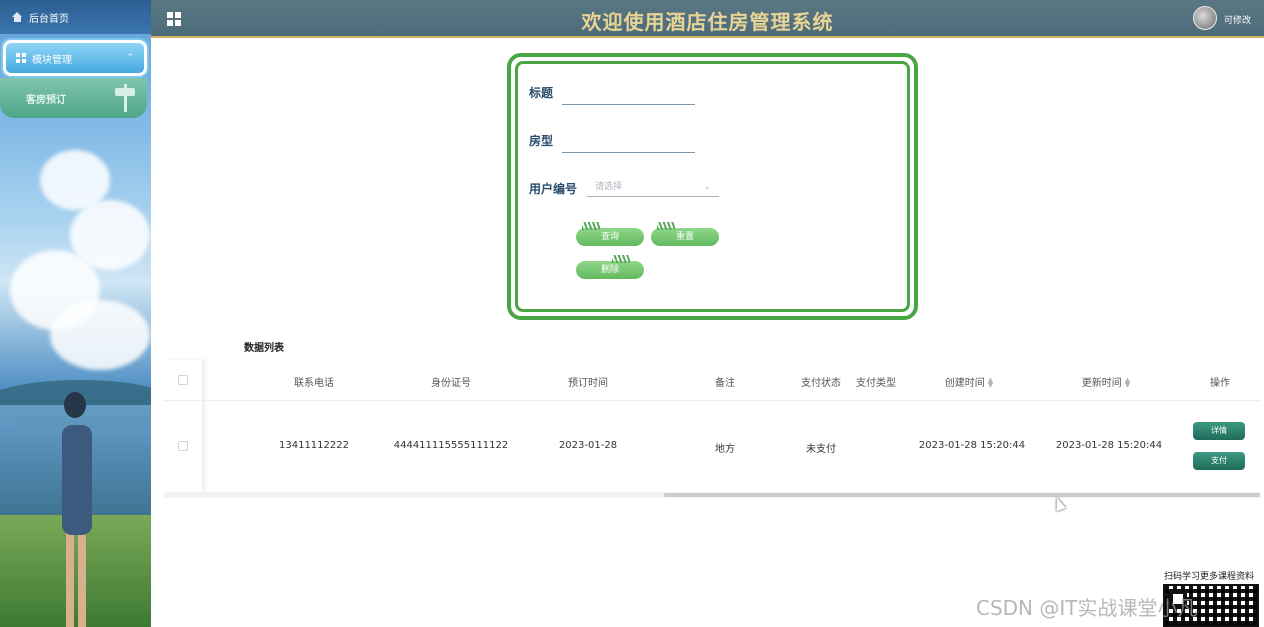 Image resolution: width=1264 pixels, height=627 pixels. Describe the element at coordinates (46, 100) in the screenshot. I see `sub-item-label: 客房预订` at that location.